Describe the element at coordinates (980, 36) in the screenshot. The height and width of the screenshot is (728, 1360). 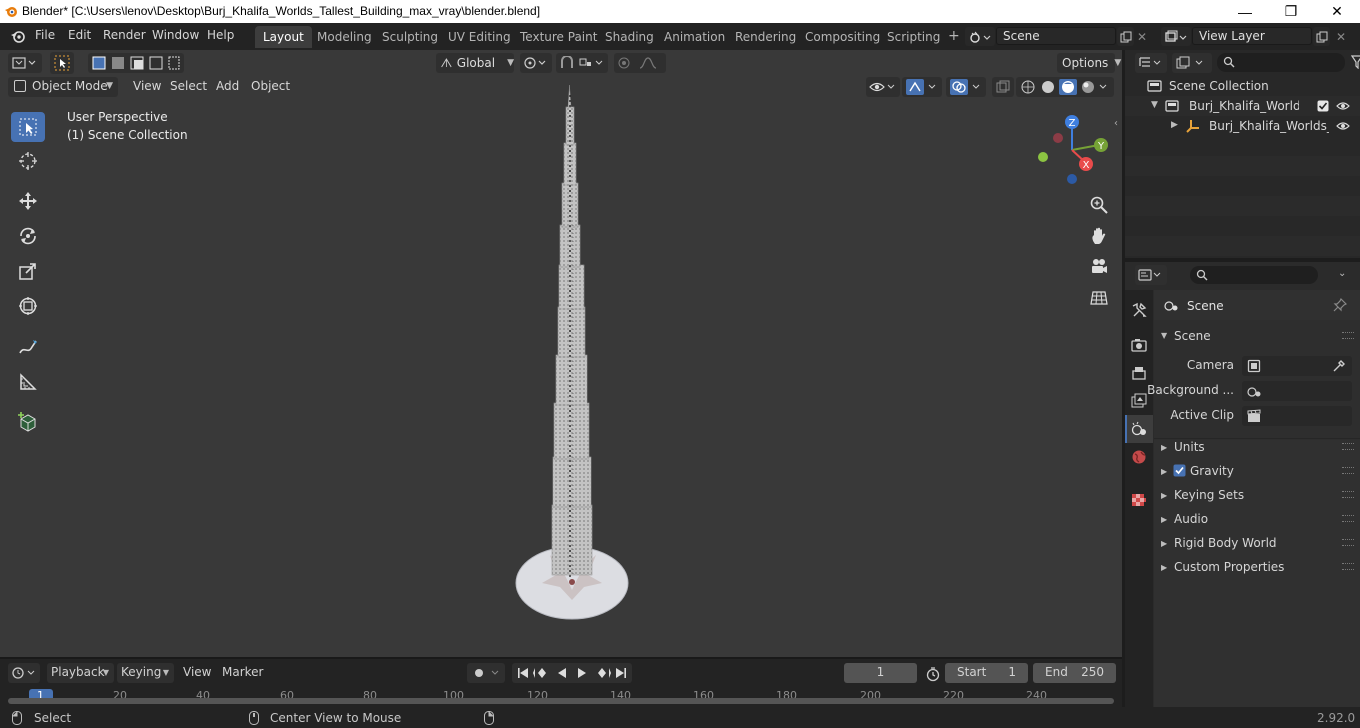
I see `scene-browse-button` at that location.